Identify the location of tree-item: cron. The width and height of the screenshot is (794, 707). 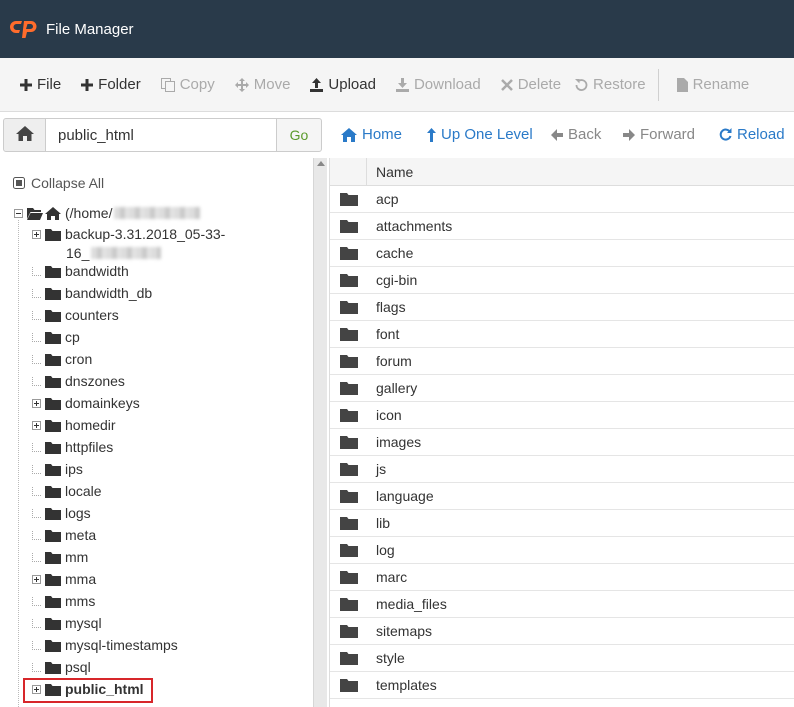
(62, 359).